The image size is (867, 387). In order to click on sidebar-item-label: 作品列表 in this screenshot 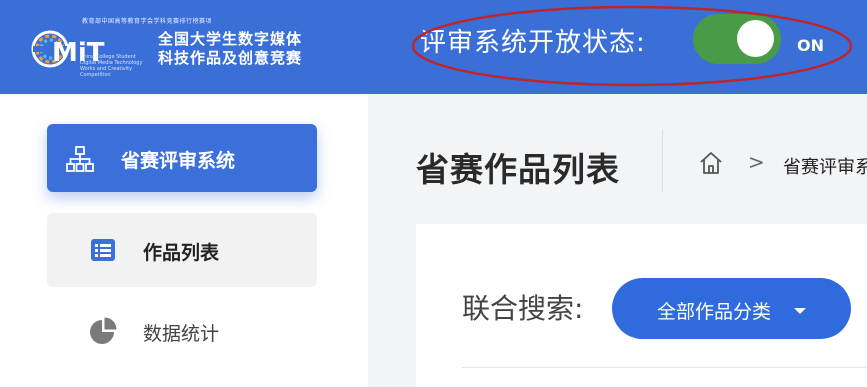, I will do `click(181, 253)`.